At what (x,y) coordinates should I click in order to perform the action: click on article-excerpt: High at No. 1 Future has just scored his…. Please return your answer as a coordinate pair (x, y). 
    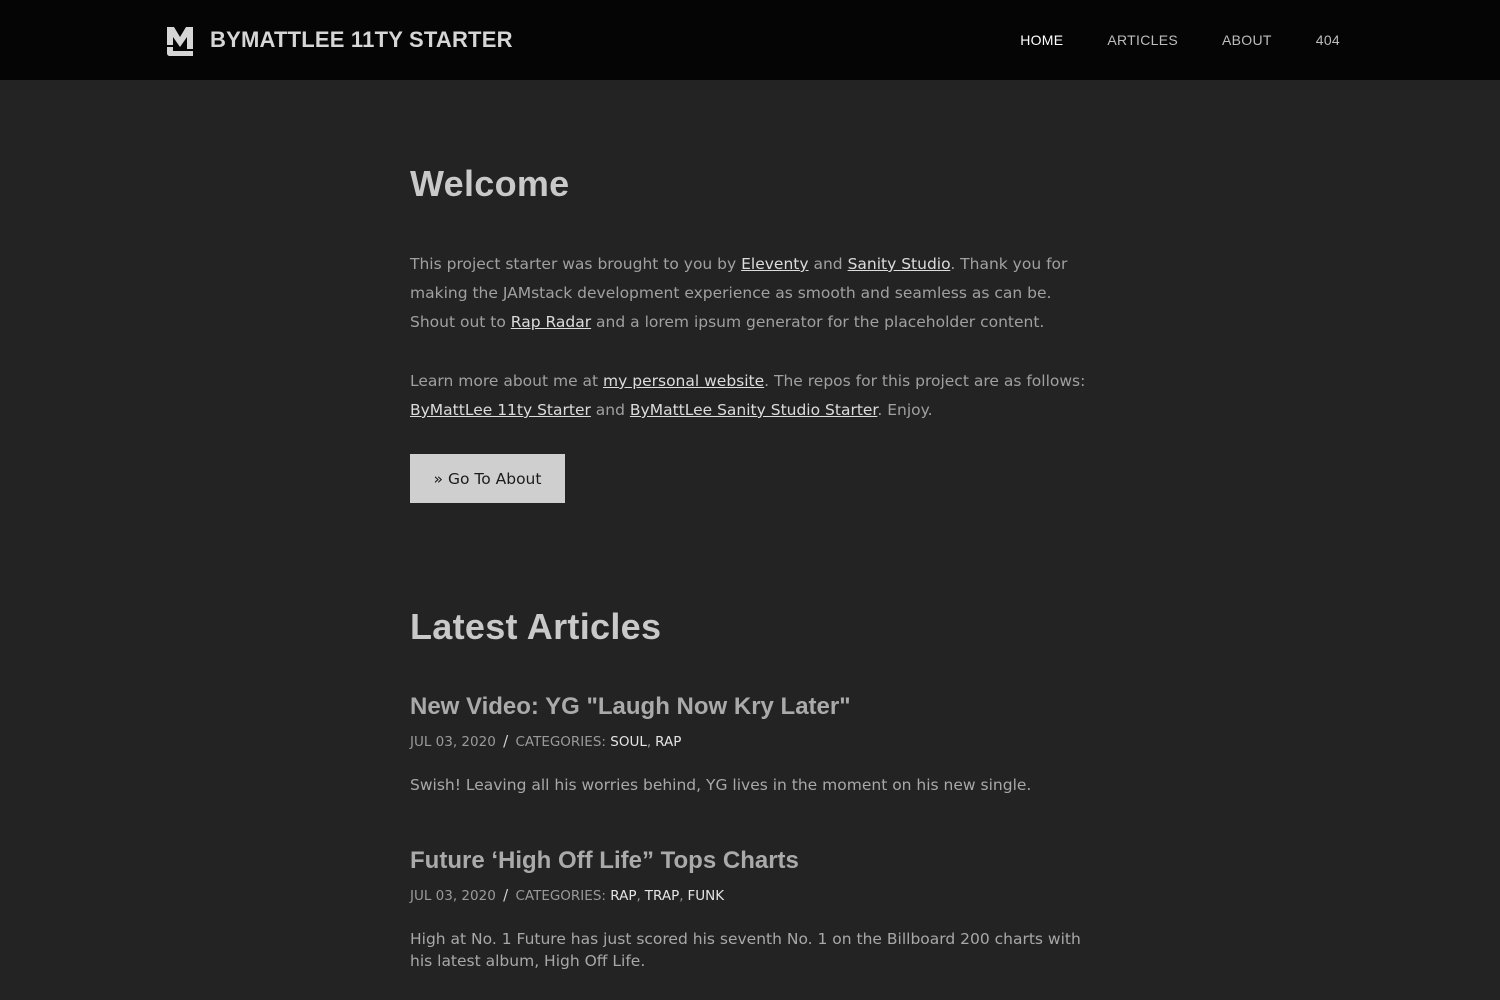
    Looking at the image, I should click on (745, 950).